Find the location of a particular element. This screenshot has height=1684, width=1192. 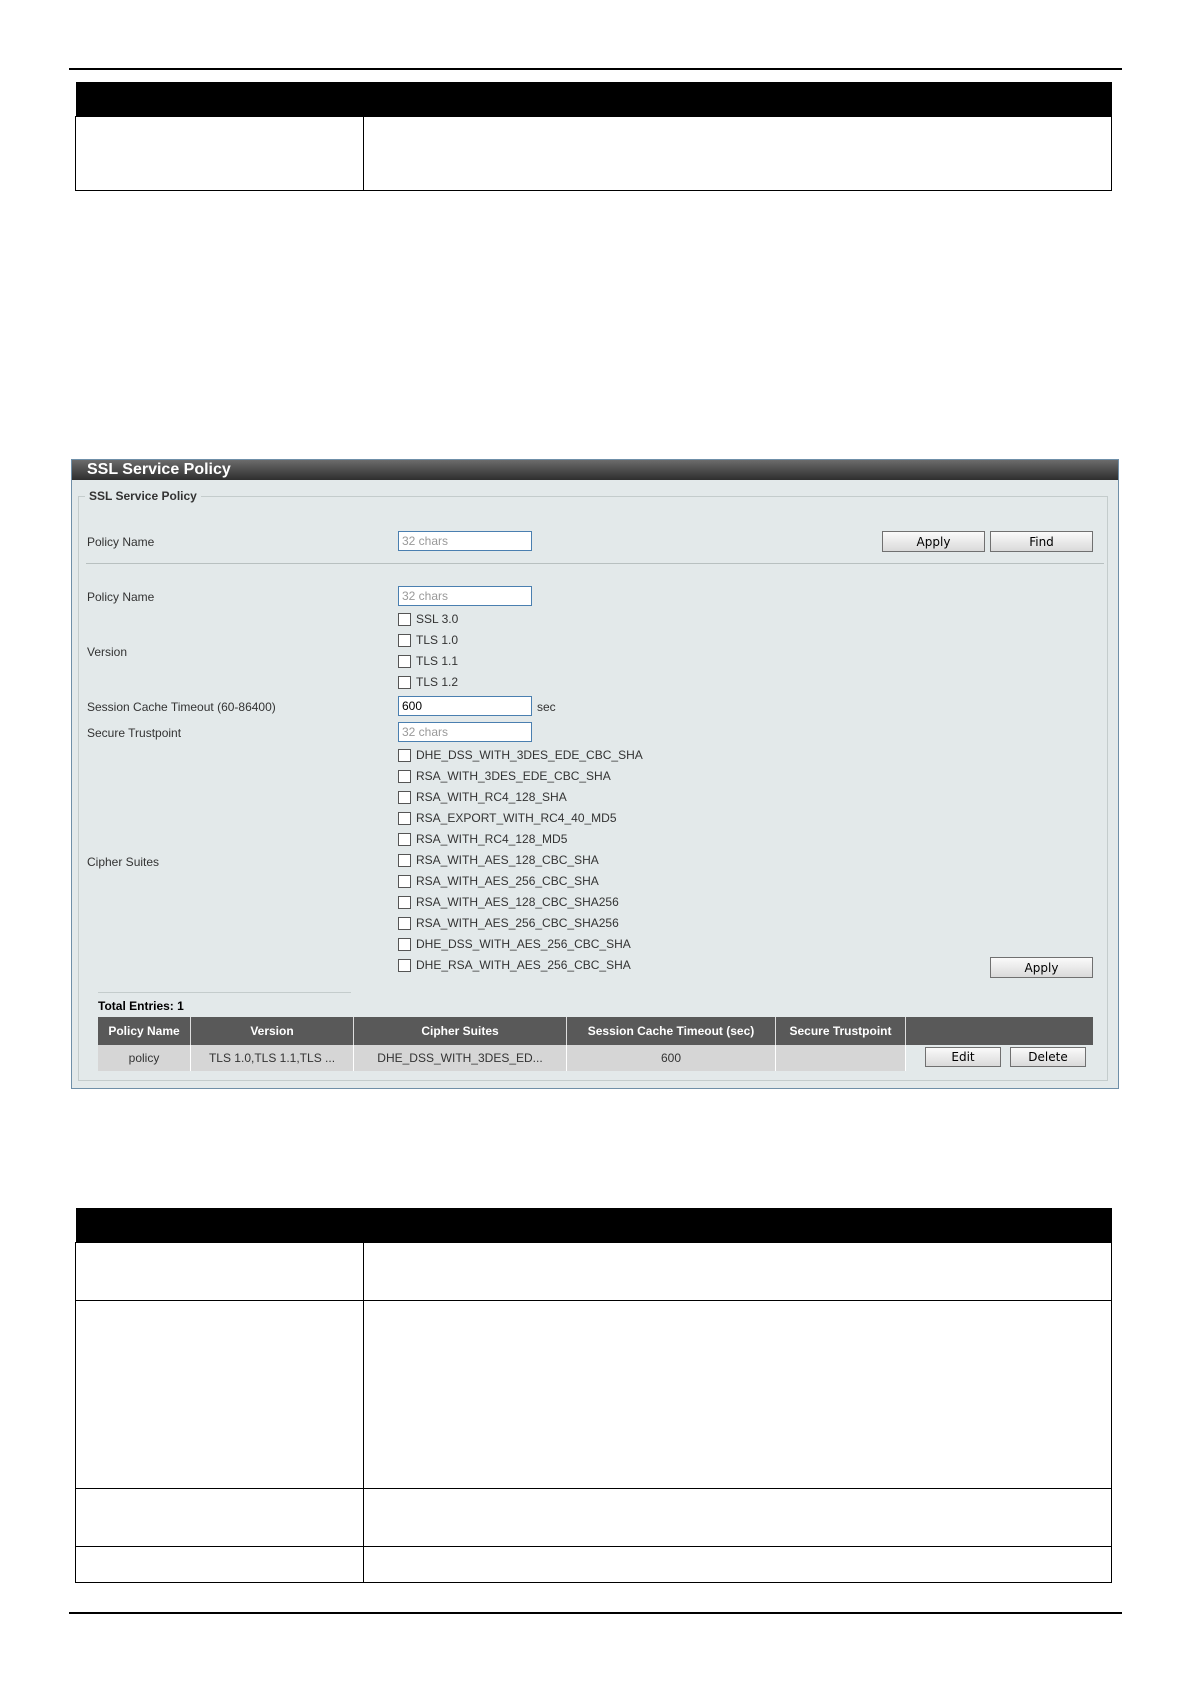

cipher-option: DHE_DSS_WITH_AES_256_CBC_SHA is located at coordinates (514, 944).